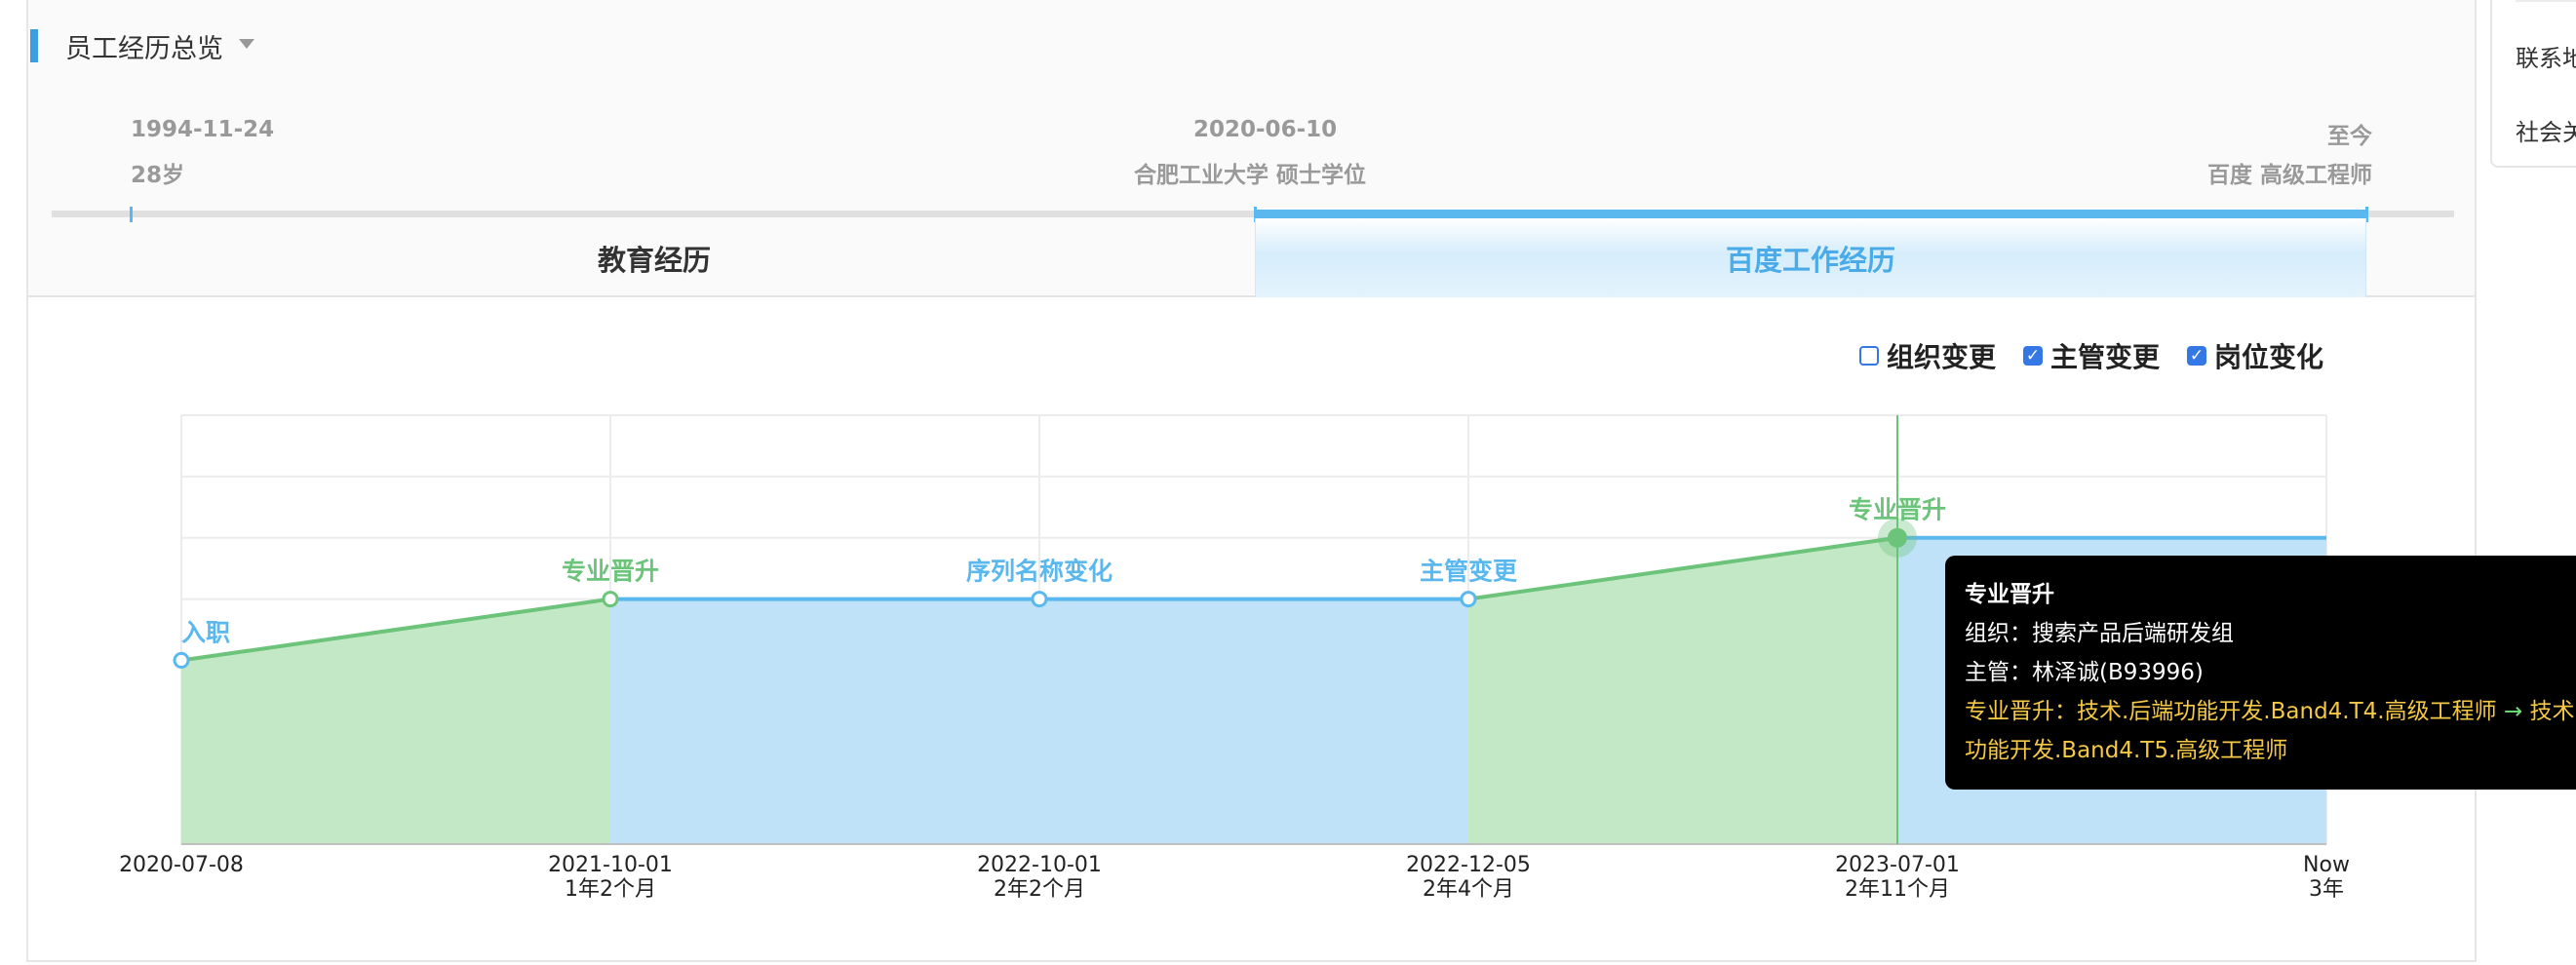 The height and width of the screenshot is (965, 2576). I want to click on tooltip-org: 组织：搜索产品后端研发组, so click(2099, 633).